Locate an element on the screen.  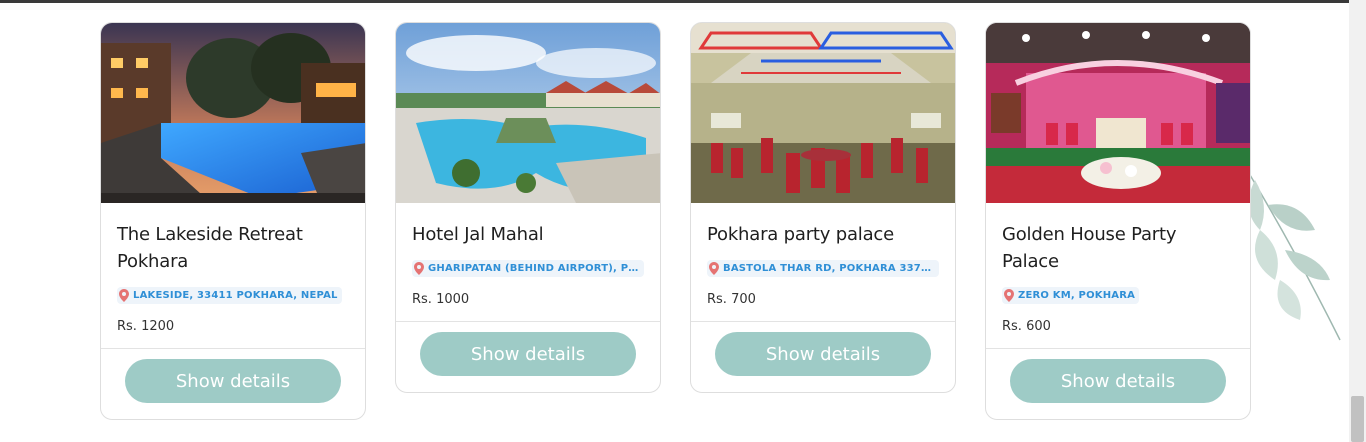
venue-location-badge: BASTOLA THAR RD, POKHARA 33700 is located at coordinates (823, 268).